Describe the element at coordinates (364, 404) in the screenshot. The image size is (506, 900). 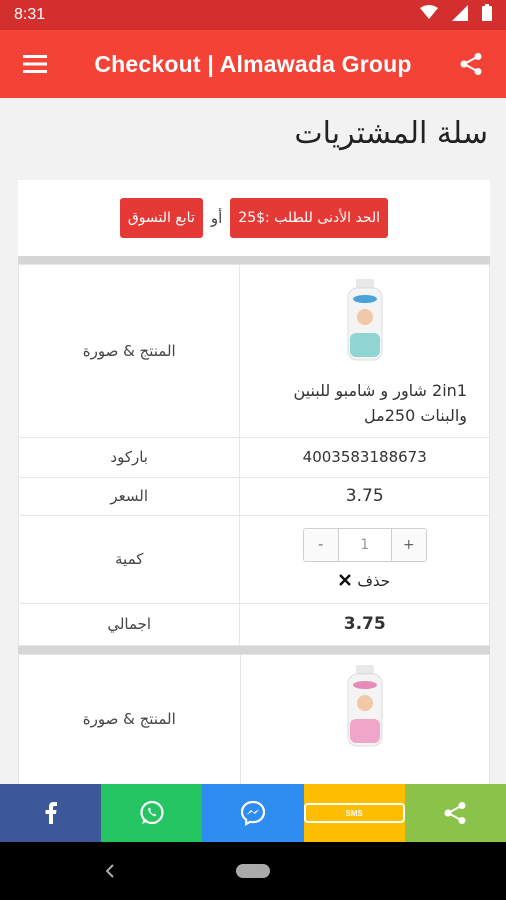
I see `product-name: 2in1 شاور و شامبو للبنين والبنات 250مل` at that location.